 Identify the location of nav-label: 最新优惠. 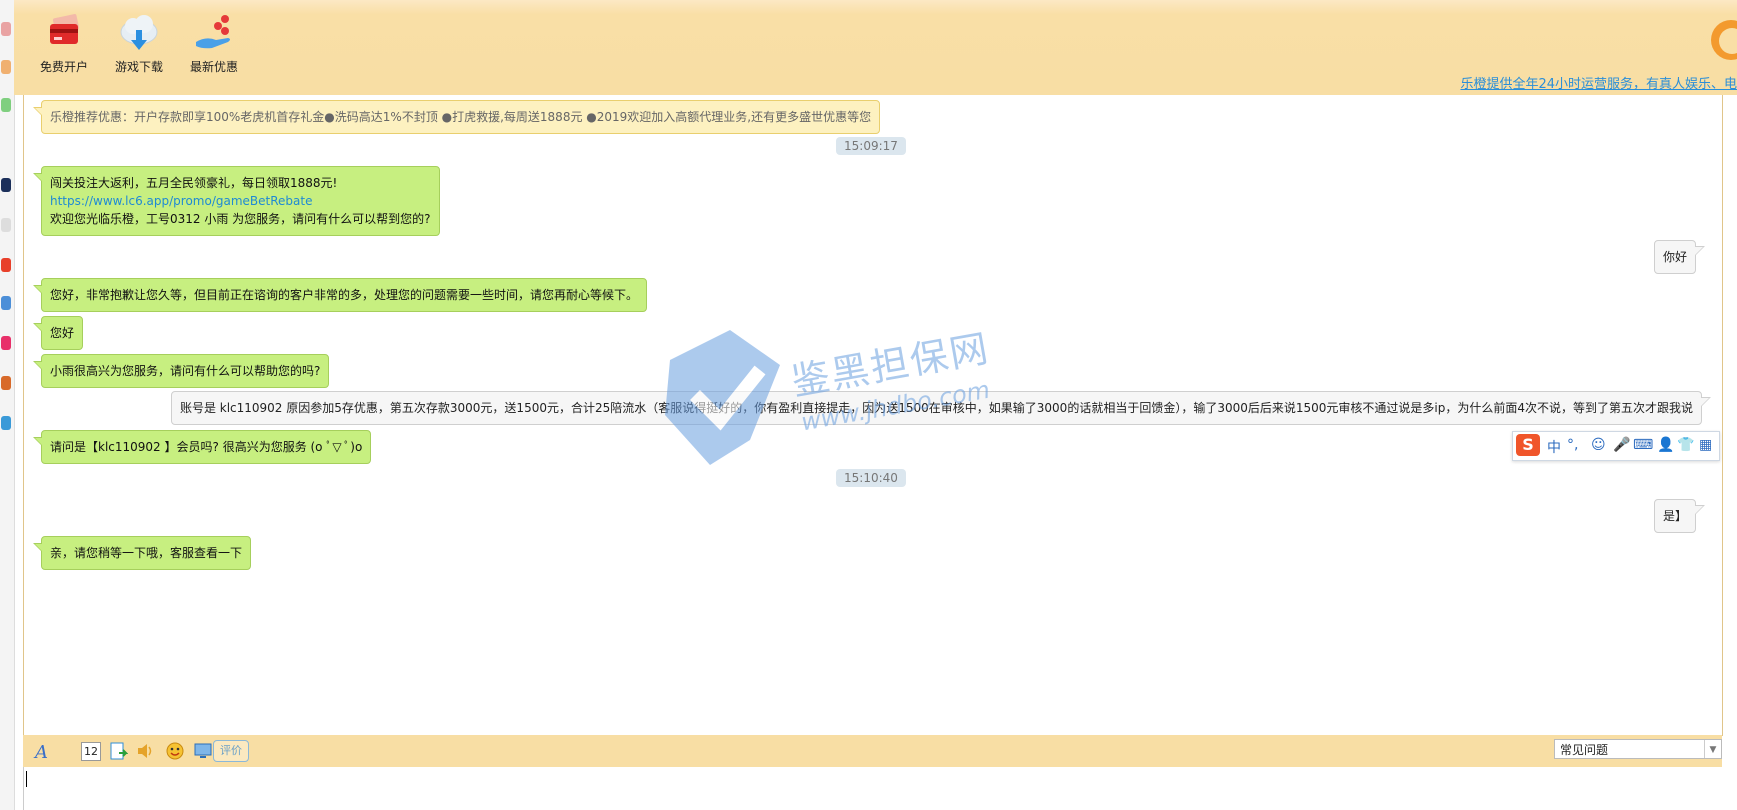
(213, 67).